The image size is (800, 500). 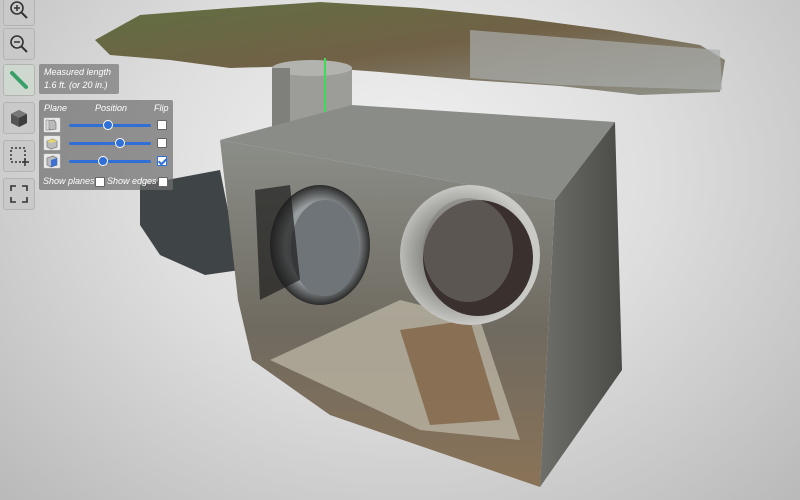 I want to click on view-cube-button, so click(x=19, y=118).